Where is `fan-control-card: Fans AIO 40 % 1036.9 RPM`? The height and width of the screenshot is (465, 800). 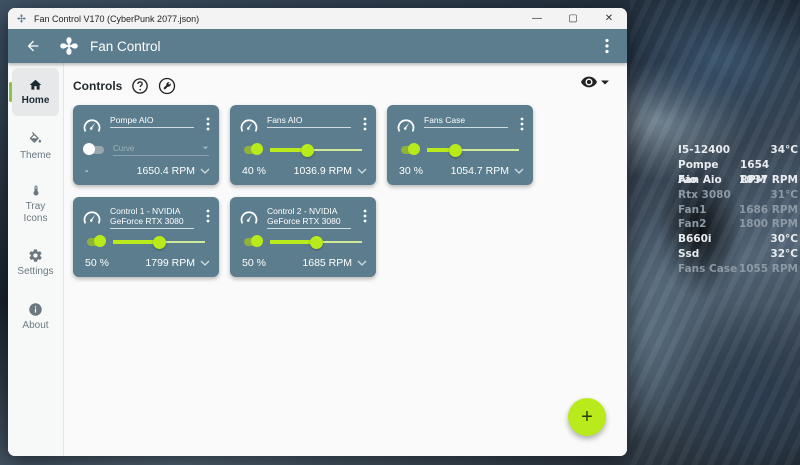 fan-control-card: Fans AIO 40 % 1036.9 RPM is located at coordinates (303, 145).